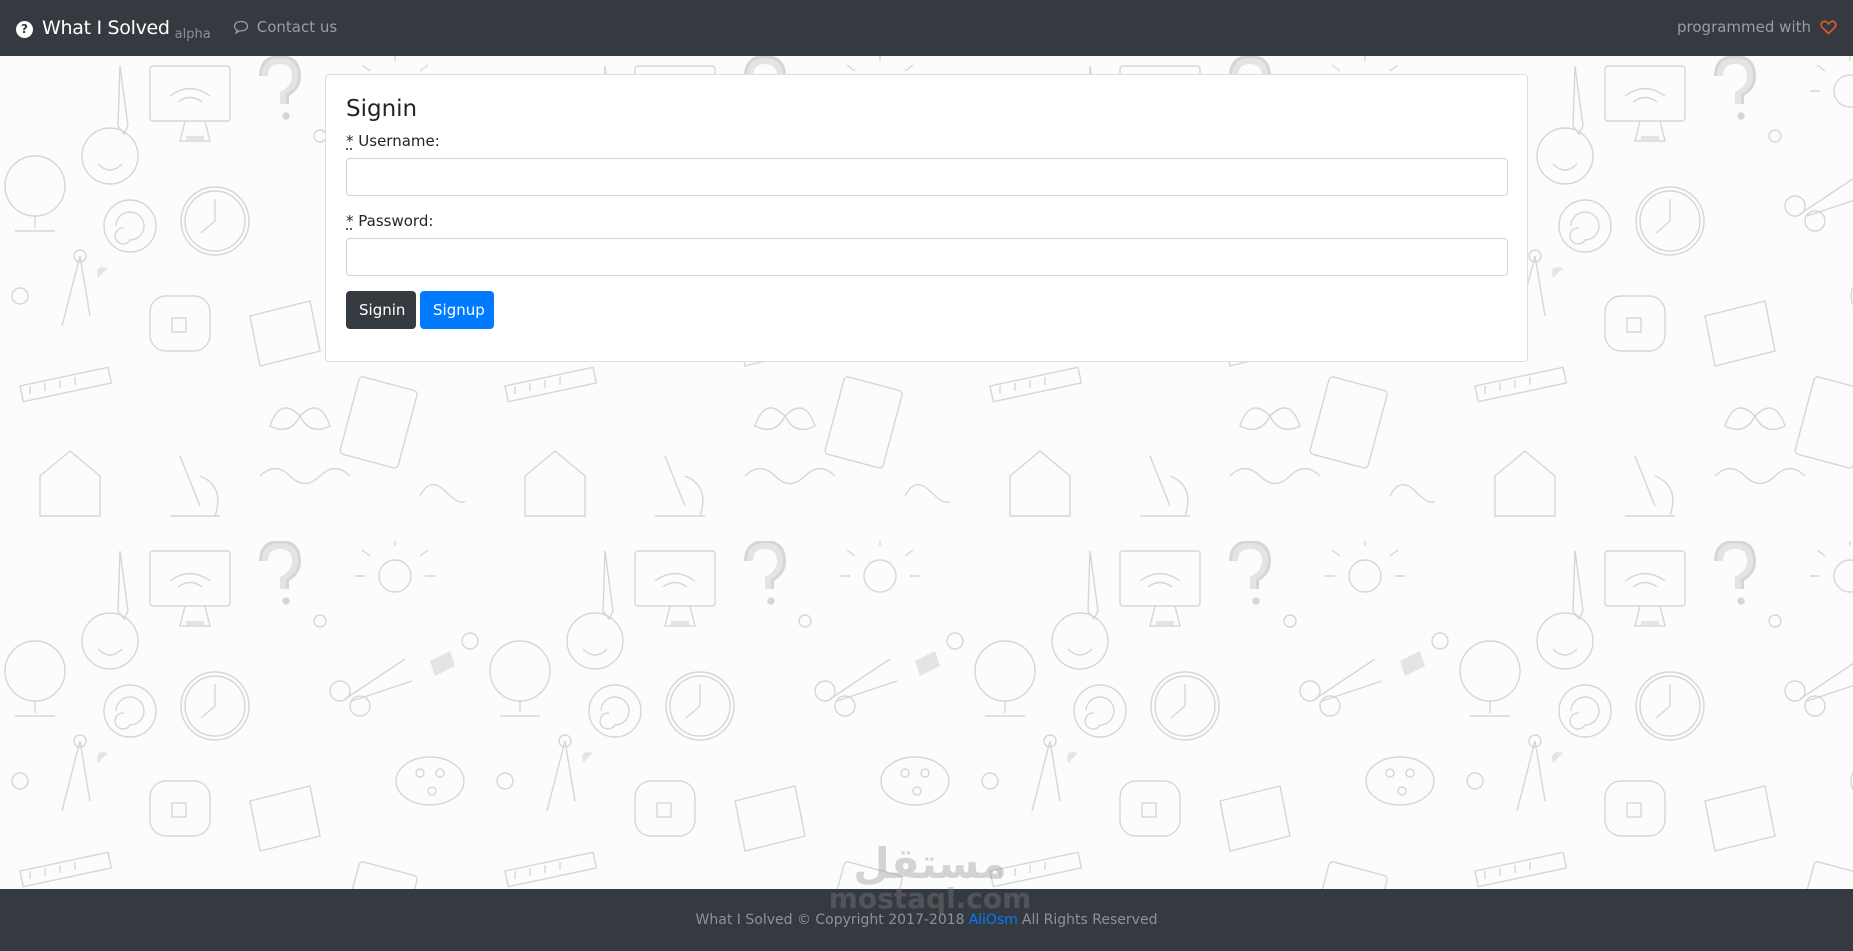 The height and width of the screenshot is (951, 1853). What do you see at coordinates (240, 27) in the screenshot?
I see `chat-bubble-icon` at bounding box center [240, 27].